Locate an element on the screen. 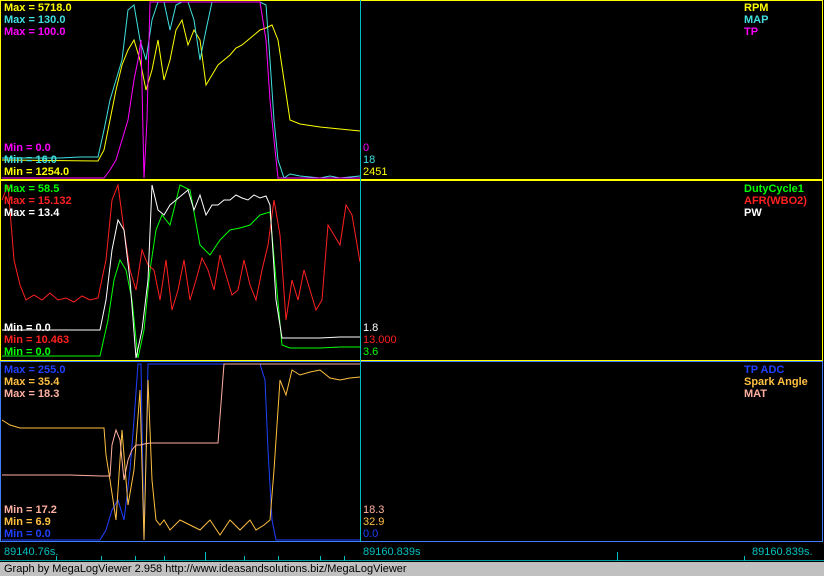  tp-series-name: TP is located at coordinates (751, 32).